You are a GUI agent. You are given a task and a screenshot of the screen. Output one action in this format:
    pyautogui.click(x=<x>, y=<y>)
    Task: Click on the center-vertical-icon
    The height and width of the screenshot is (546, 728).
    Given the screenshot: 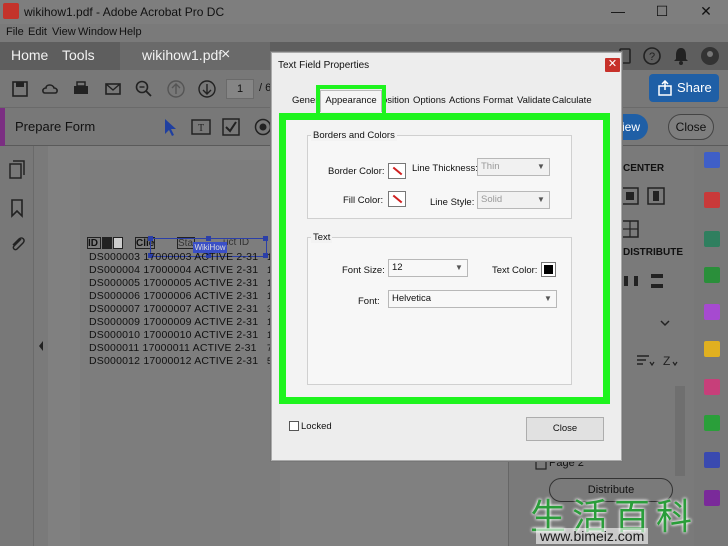 What is the action you would take?
    pyautogui.click(x=656, y=196)
    